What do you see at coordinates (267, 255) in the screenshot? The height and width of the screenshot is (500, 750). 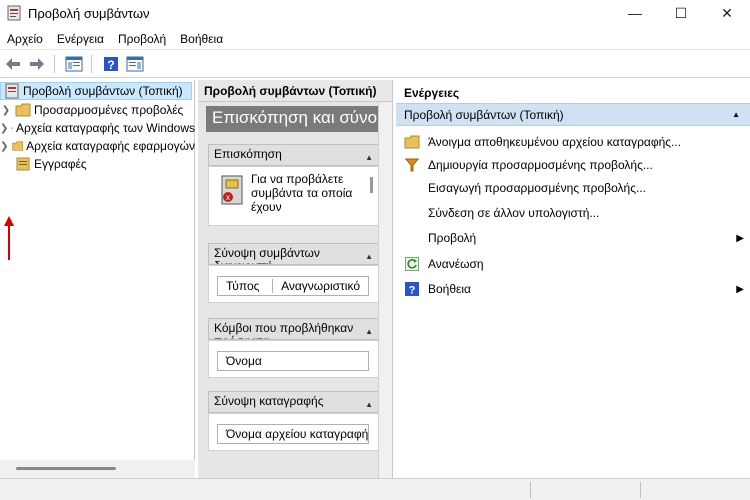 I see `section-title: Σύνοψη συμβάντων διαχειριστή` at bounding box center [267, 255].